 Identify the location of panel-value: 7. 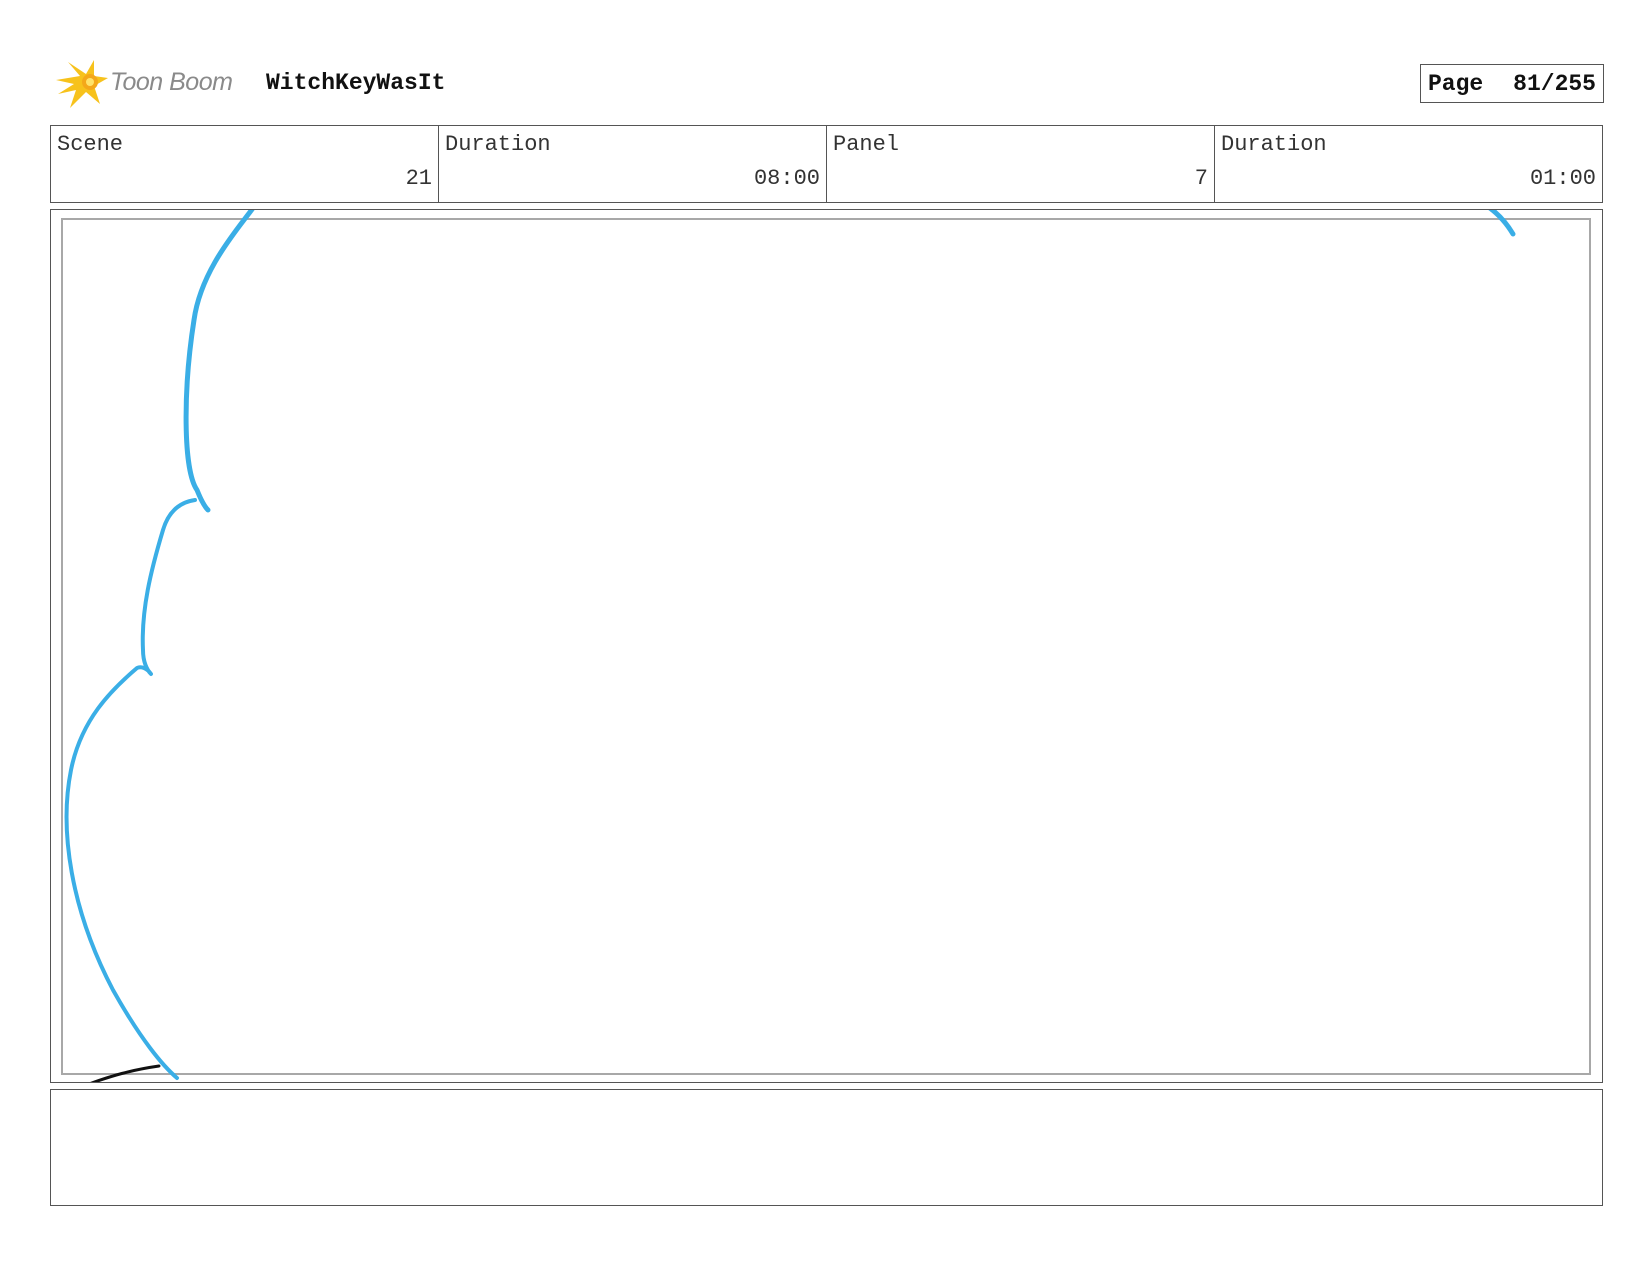
(1201, 178).